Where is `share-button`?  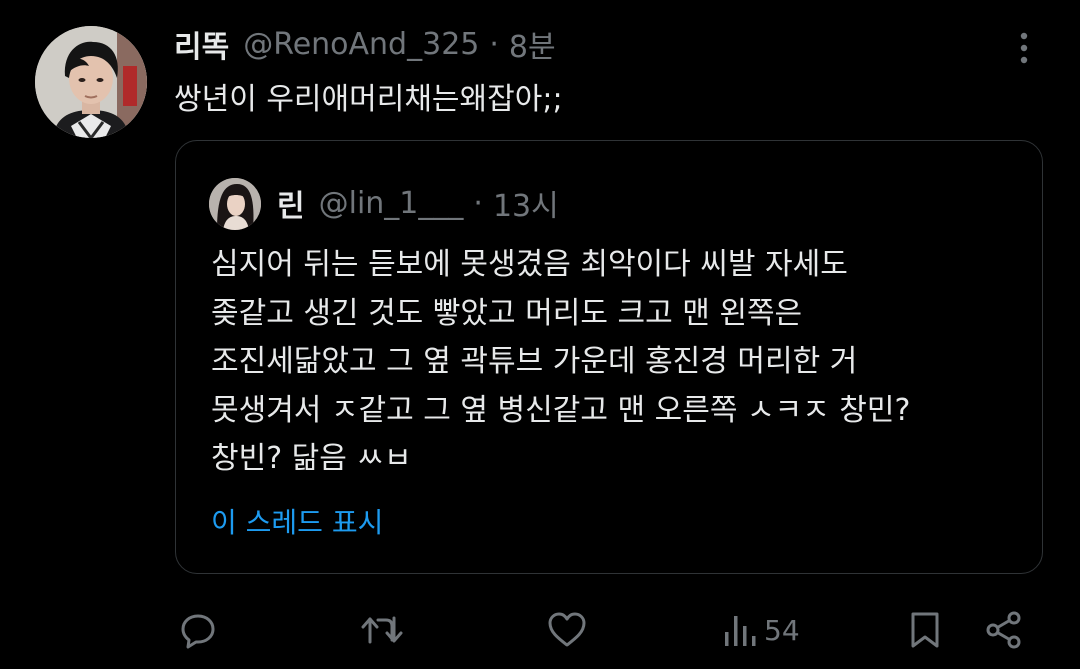
share-button is located at coordinates (1004, 630).